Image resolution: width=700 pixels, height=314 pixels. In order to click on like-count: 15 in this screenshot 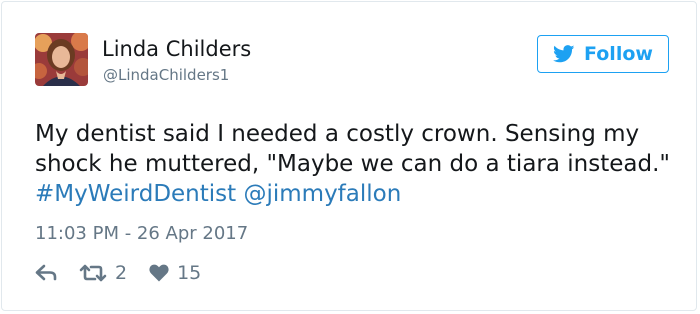, I will do `click(189, 273)`.